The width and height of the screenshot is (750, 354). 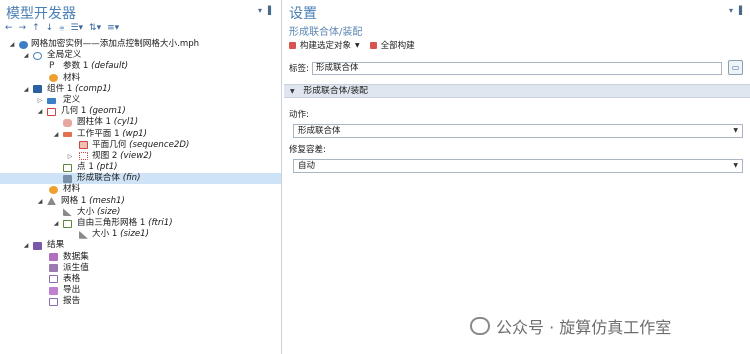 I want to click on arrow-down-icon: ↓, so click(x=50, y=28).